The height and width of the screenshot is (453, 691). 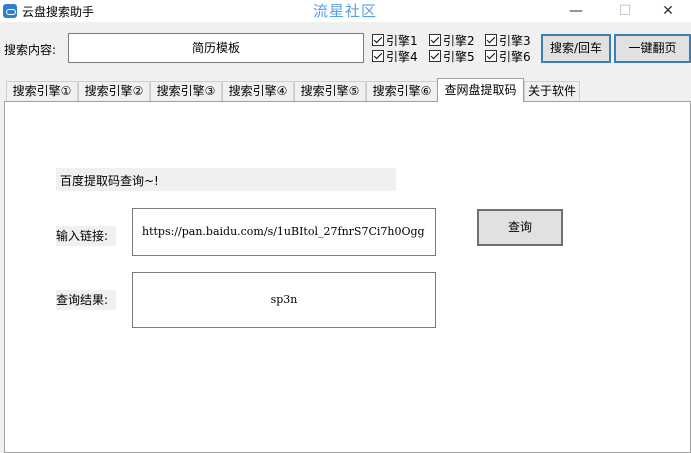 I want to click on tab-engine-1: 搜索引擎①, so click(x=42, y=91).